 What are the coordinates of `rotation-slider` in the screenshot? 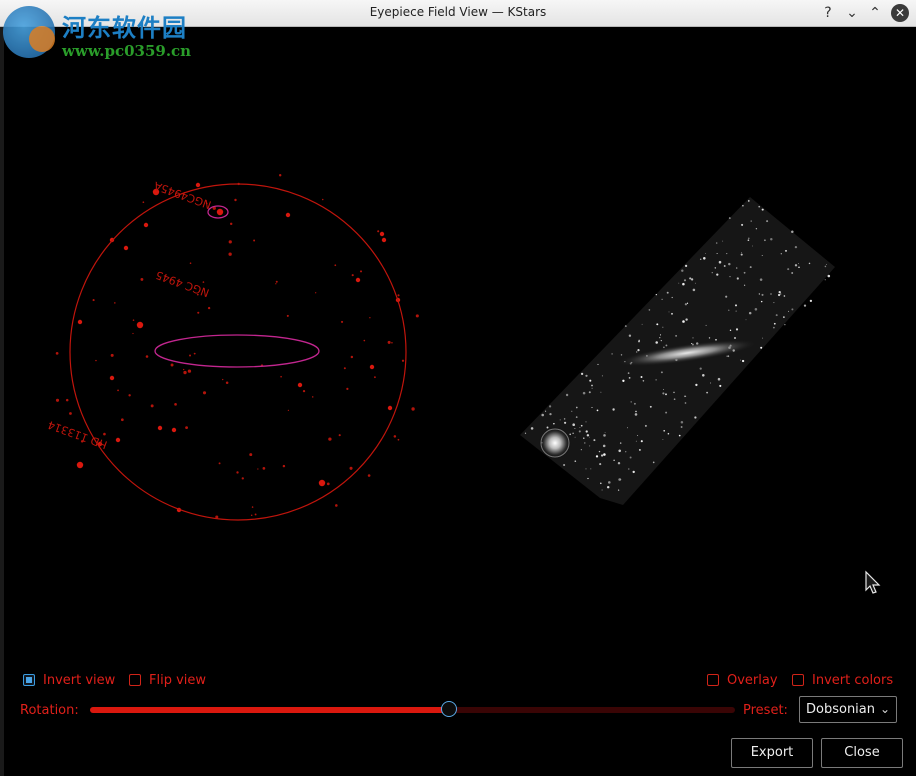 It's located at (412, 709).